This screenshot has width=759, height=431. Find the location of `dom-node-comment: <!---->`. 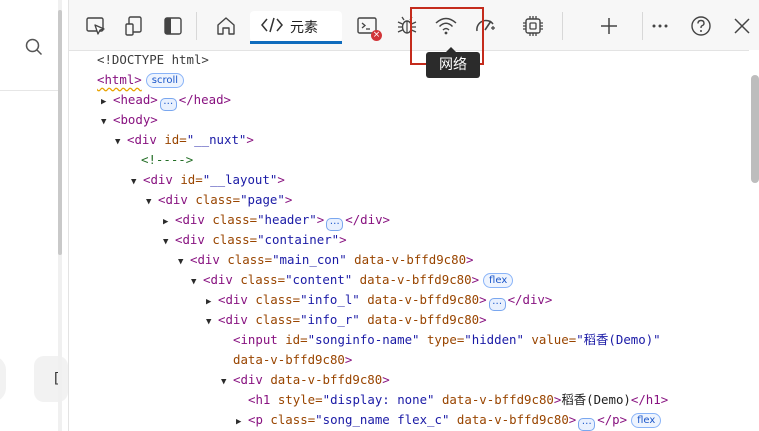

dom-node-comment: <!----> is located at coordinates (167, 160).